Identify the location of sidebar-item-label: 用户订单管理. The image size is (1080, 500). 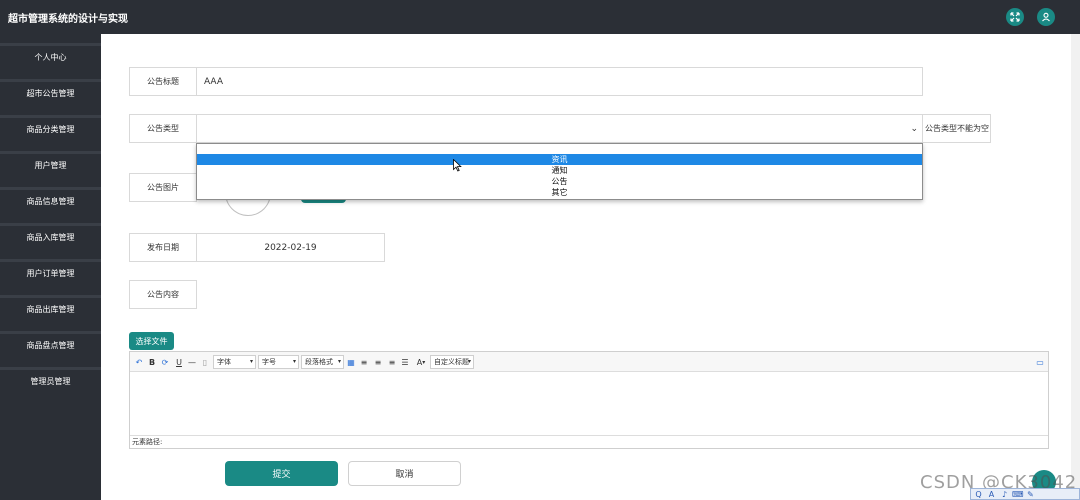
(50, 273).